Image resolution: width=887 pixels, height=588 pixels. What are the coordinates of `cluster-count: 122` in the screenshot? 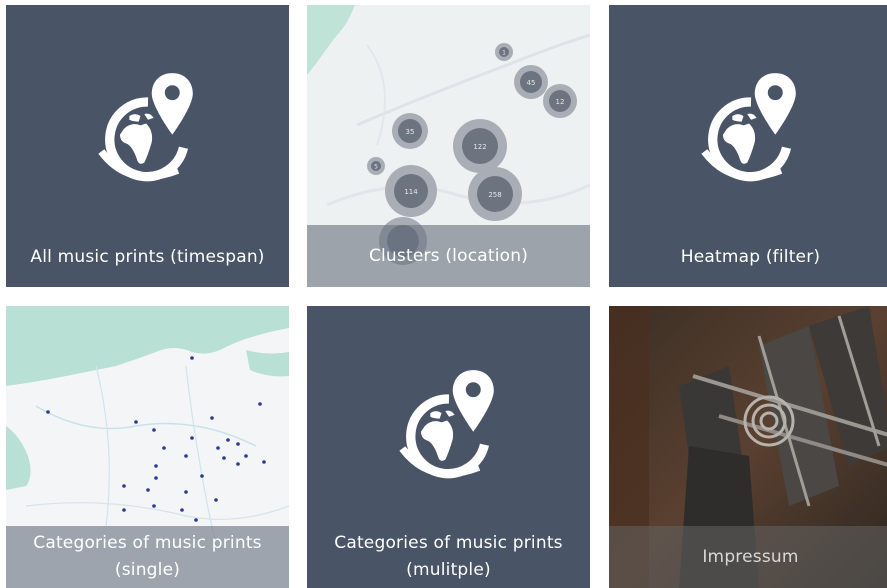 It's located at (479, 147).